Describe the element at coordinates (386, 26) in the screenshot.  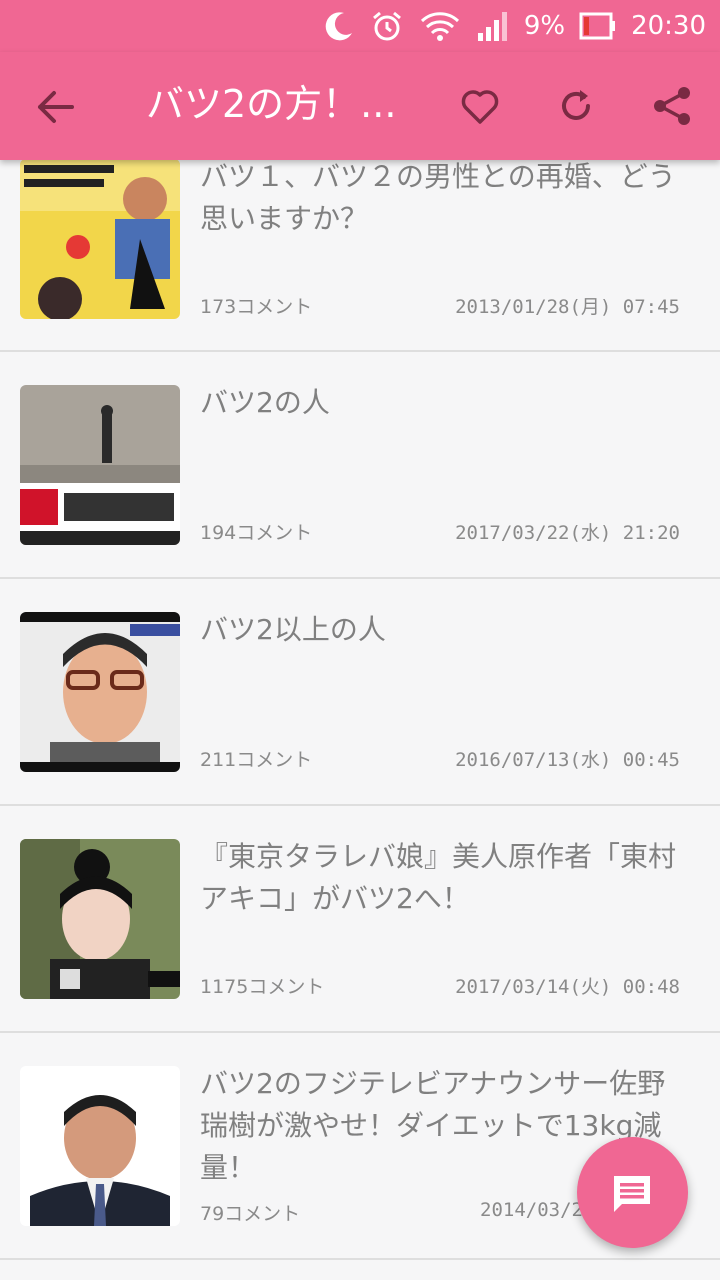
I see `alarm-icon` at that location.